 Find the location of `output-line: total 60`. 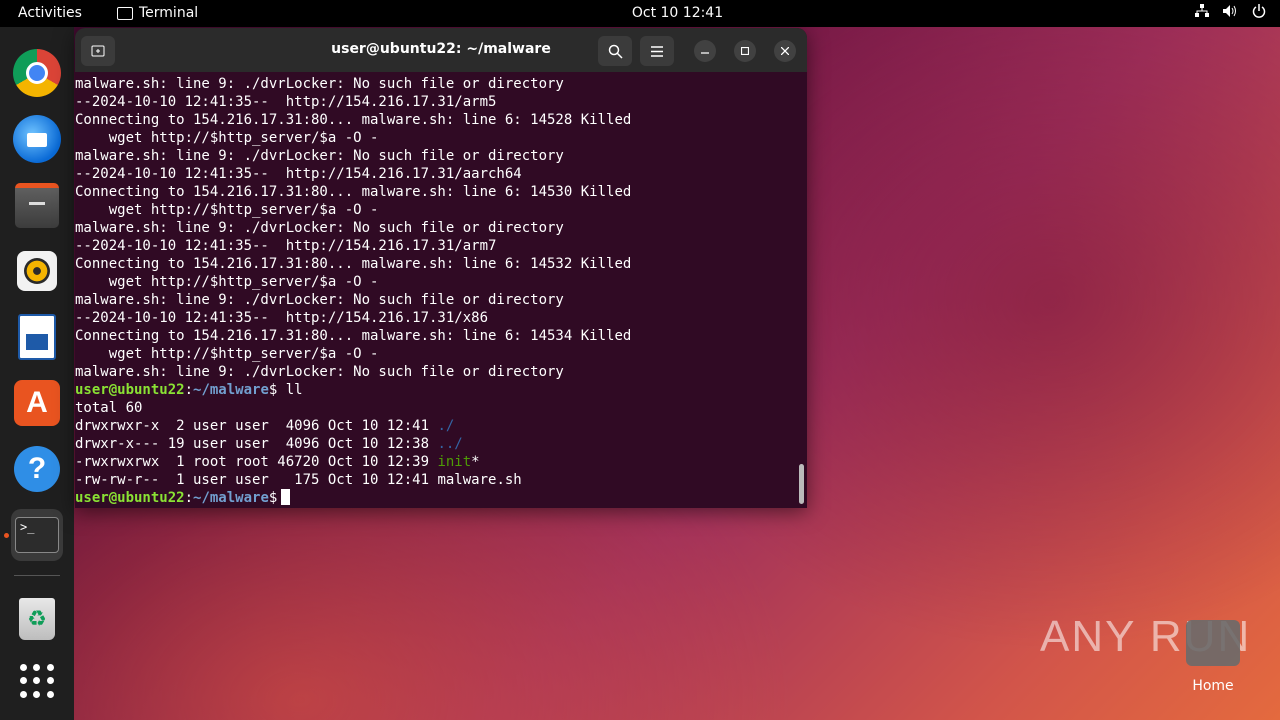

output-line: total 60 is located at coordinates (109, 408).